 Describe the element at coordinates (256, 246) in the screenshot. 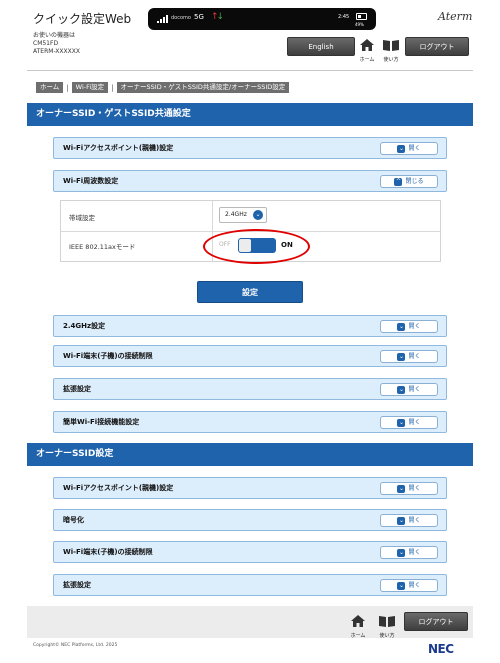

I see `highlight-annotation` at that location.